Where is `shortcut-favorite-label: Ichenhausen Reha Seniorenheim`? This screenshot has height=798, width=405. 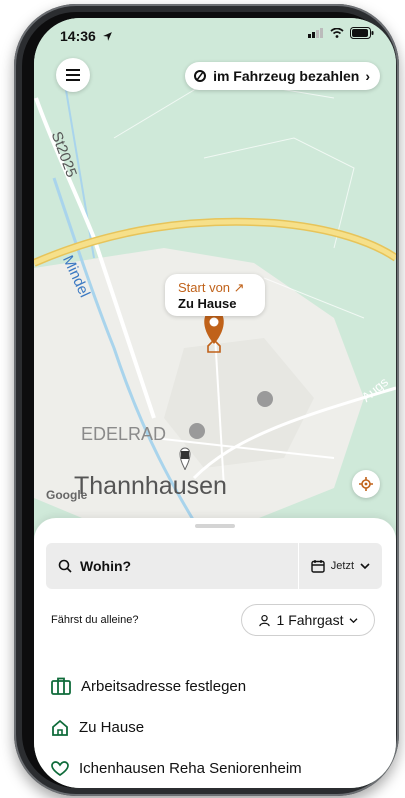 shortcut-favorite-label: Ichenhausen Reha Seniorenheim is located at coordinates (190, 768).